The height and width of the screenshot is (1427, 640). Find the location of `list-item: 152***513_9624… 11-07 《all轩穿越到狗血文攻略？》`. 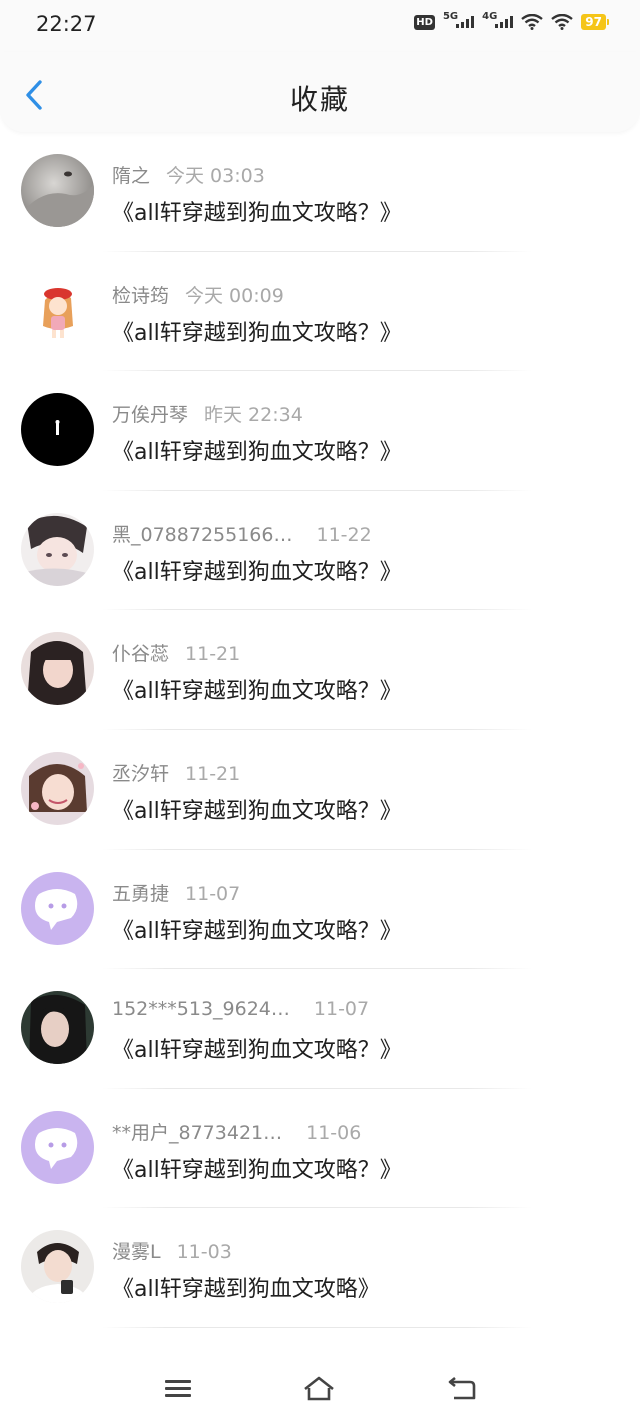

list-item: 152***513_9624… 11-07 《all轩穿越到狗血文攻略？》 is located at coordinates (320, 1029).